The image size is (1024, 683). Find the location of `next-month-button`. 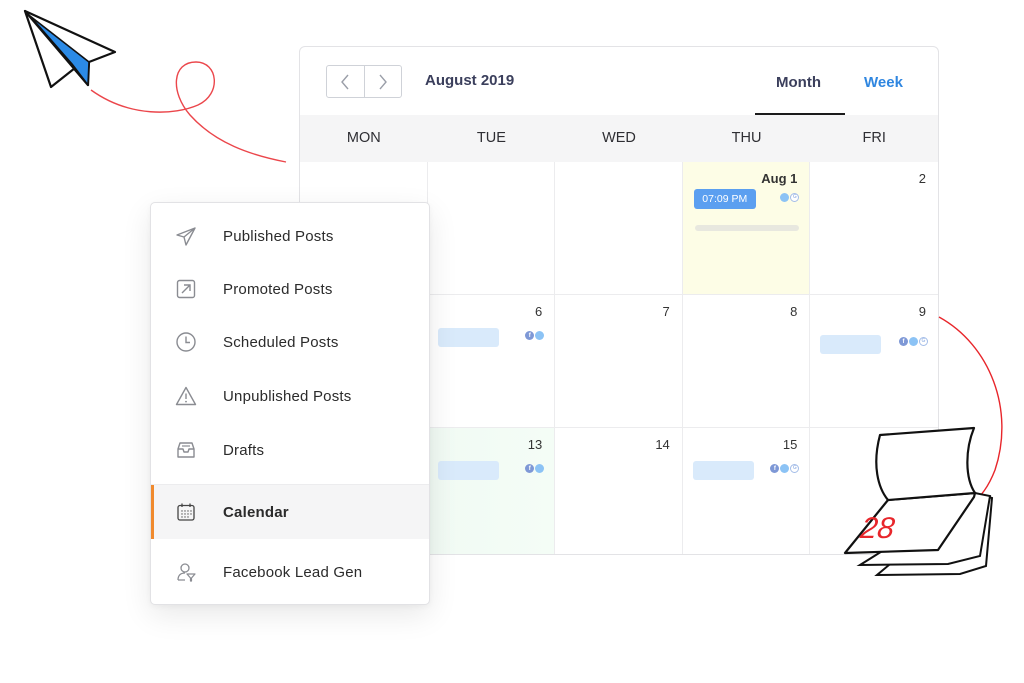

next-month-button is located at coordinates (382, 81).